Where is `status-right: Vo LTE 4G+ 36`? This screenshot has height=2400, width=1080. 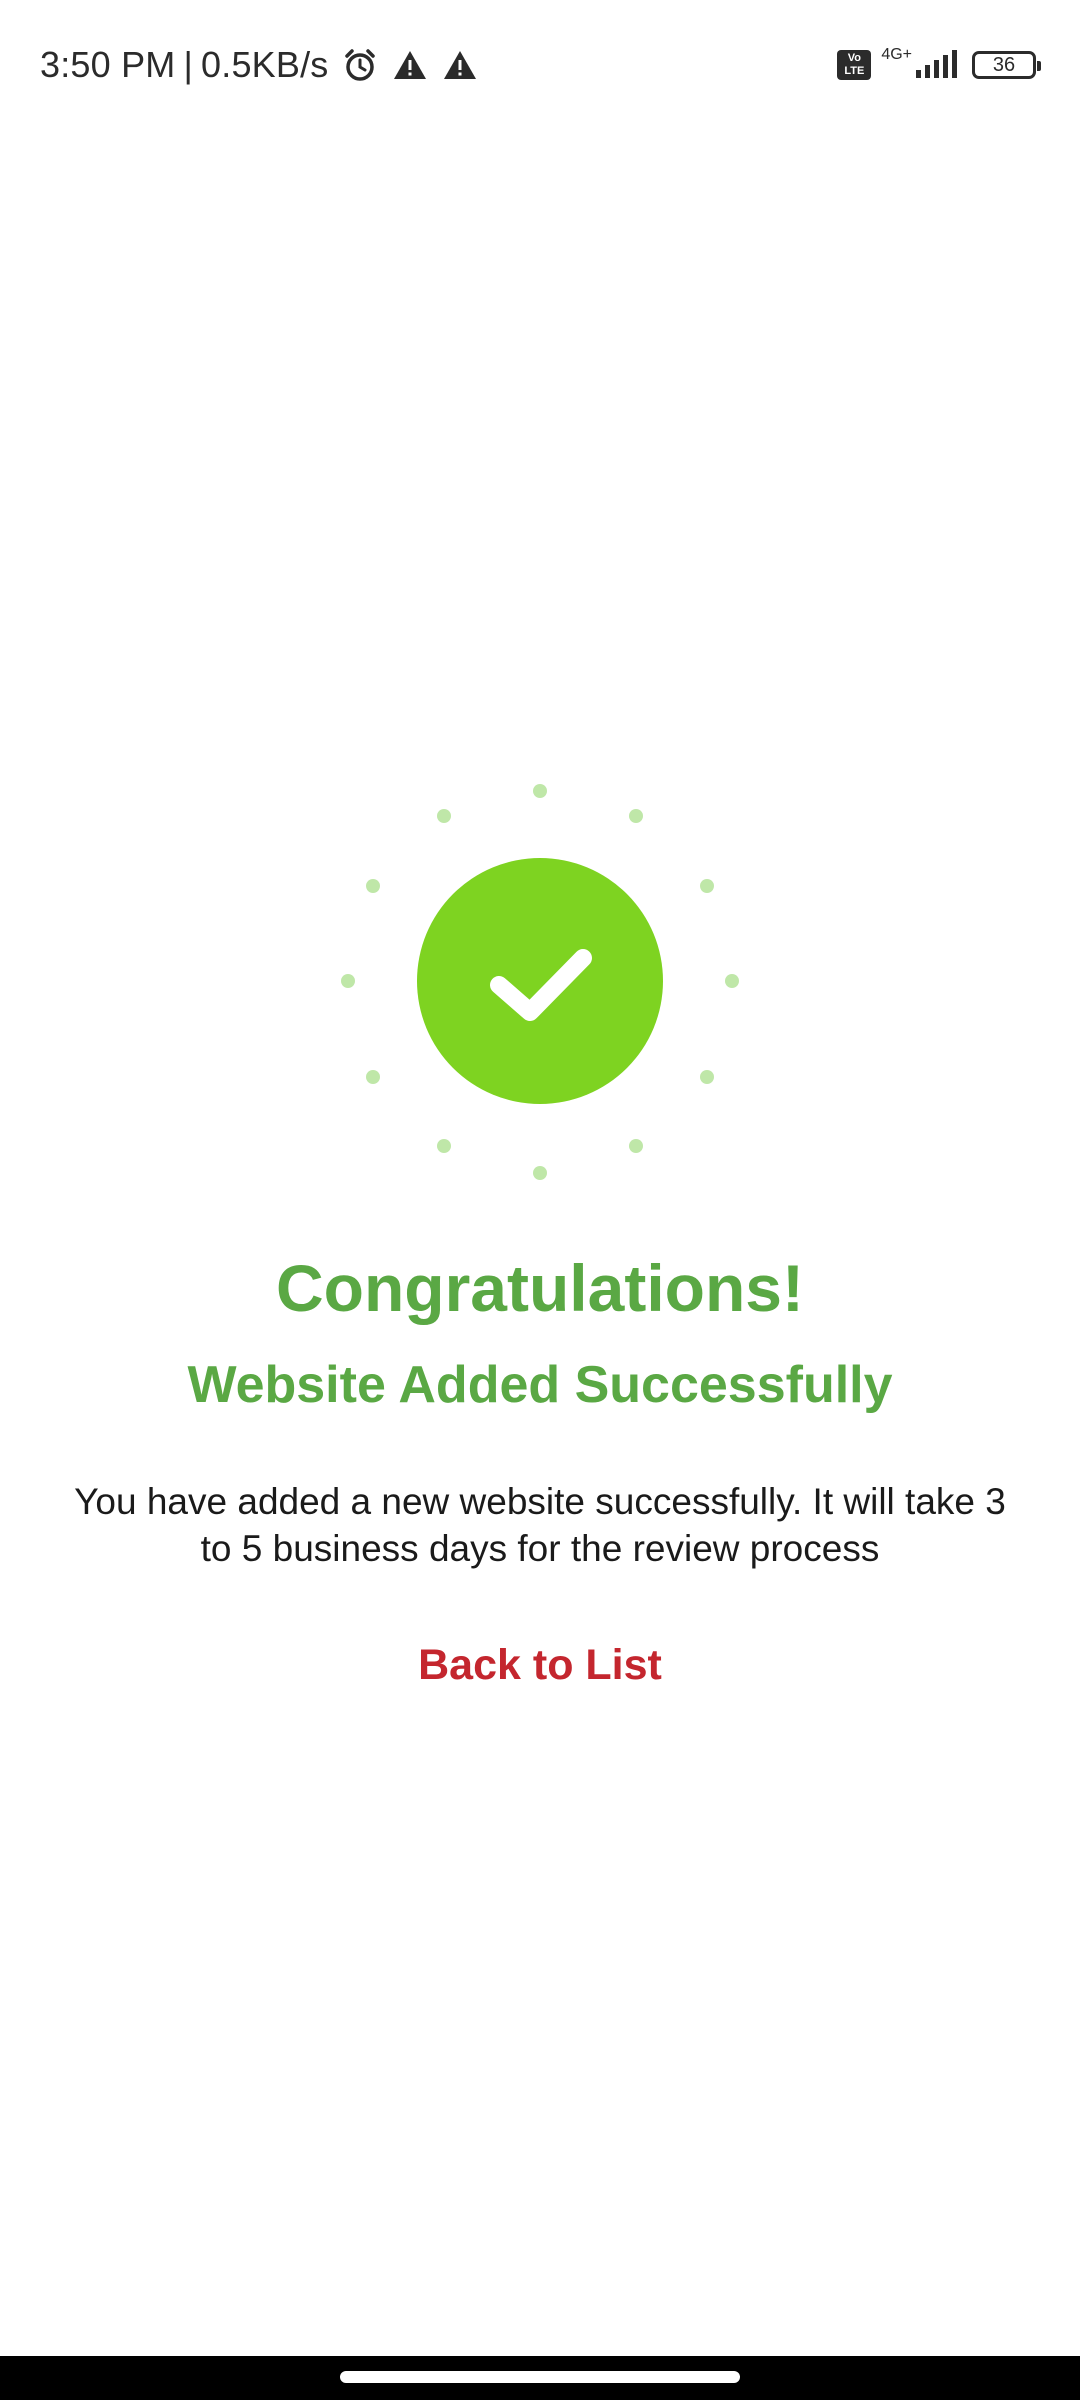
status-right: Vo LTE 4G+ 36 is located at coordinates (939, 65).